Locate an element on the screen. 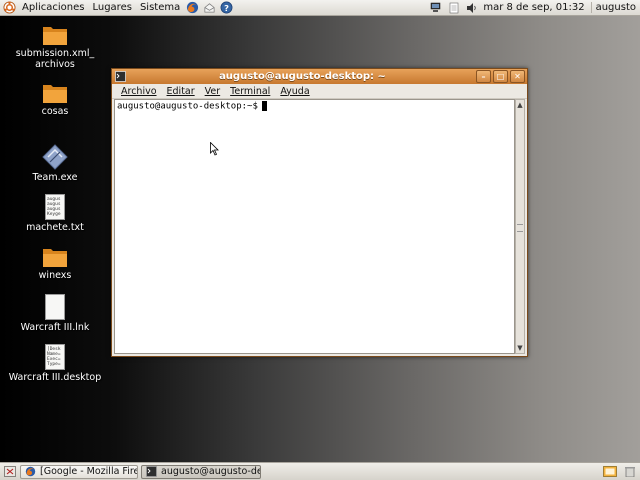  desktop-icon-submission-folder: submission.xml_ archivos is located at coordinates (55, 47).